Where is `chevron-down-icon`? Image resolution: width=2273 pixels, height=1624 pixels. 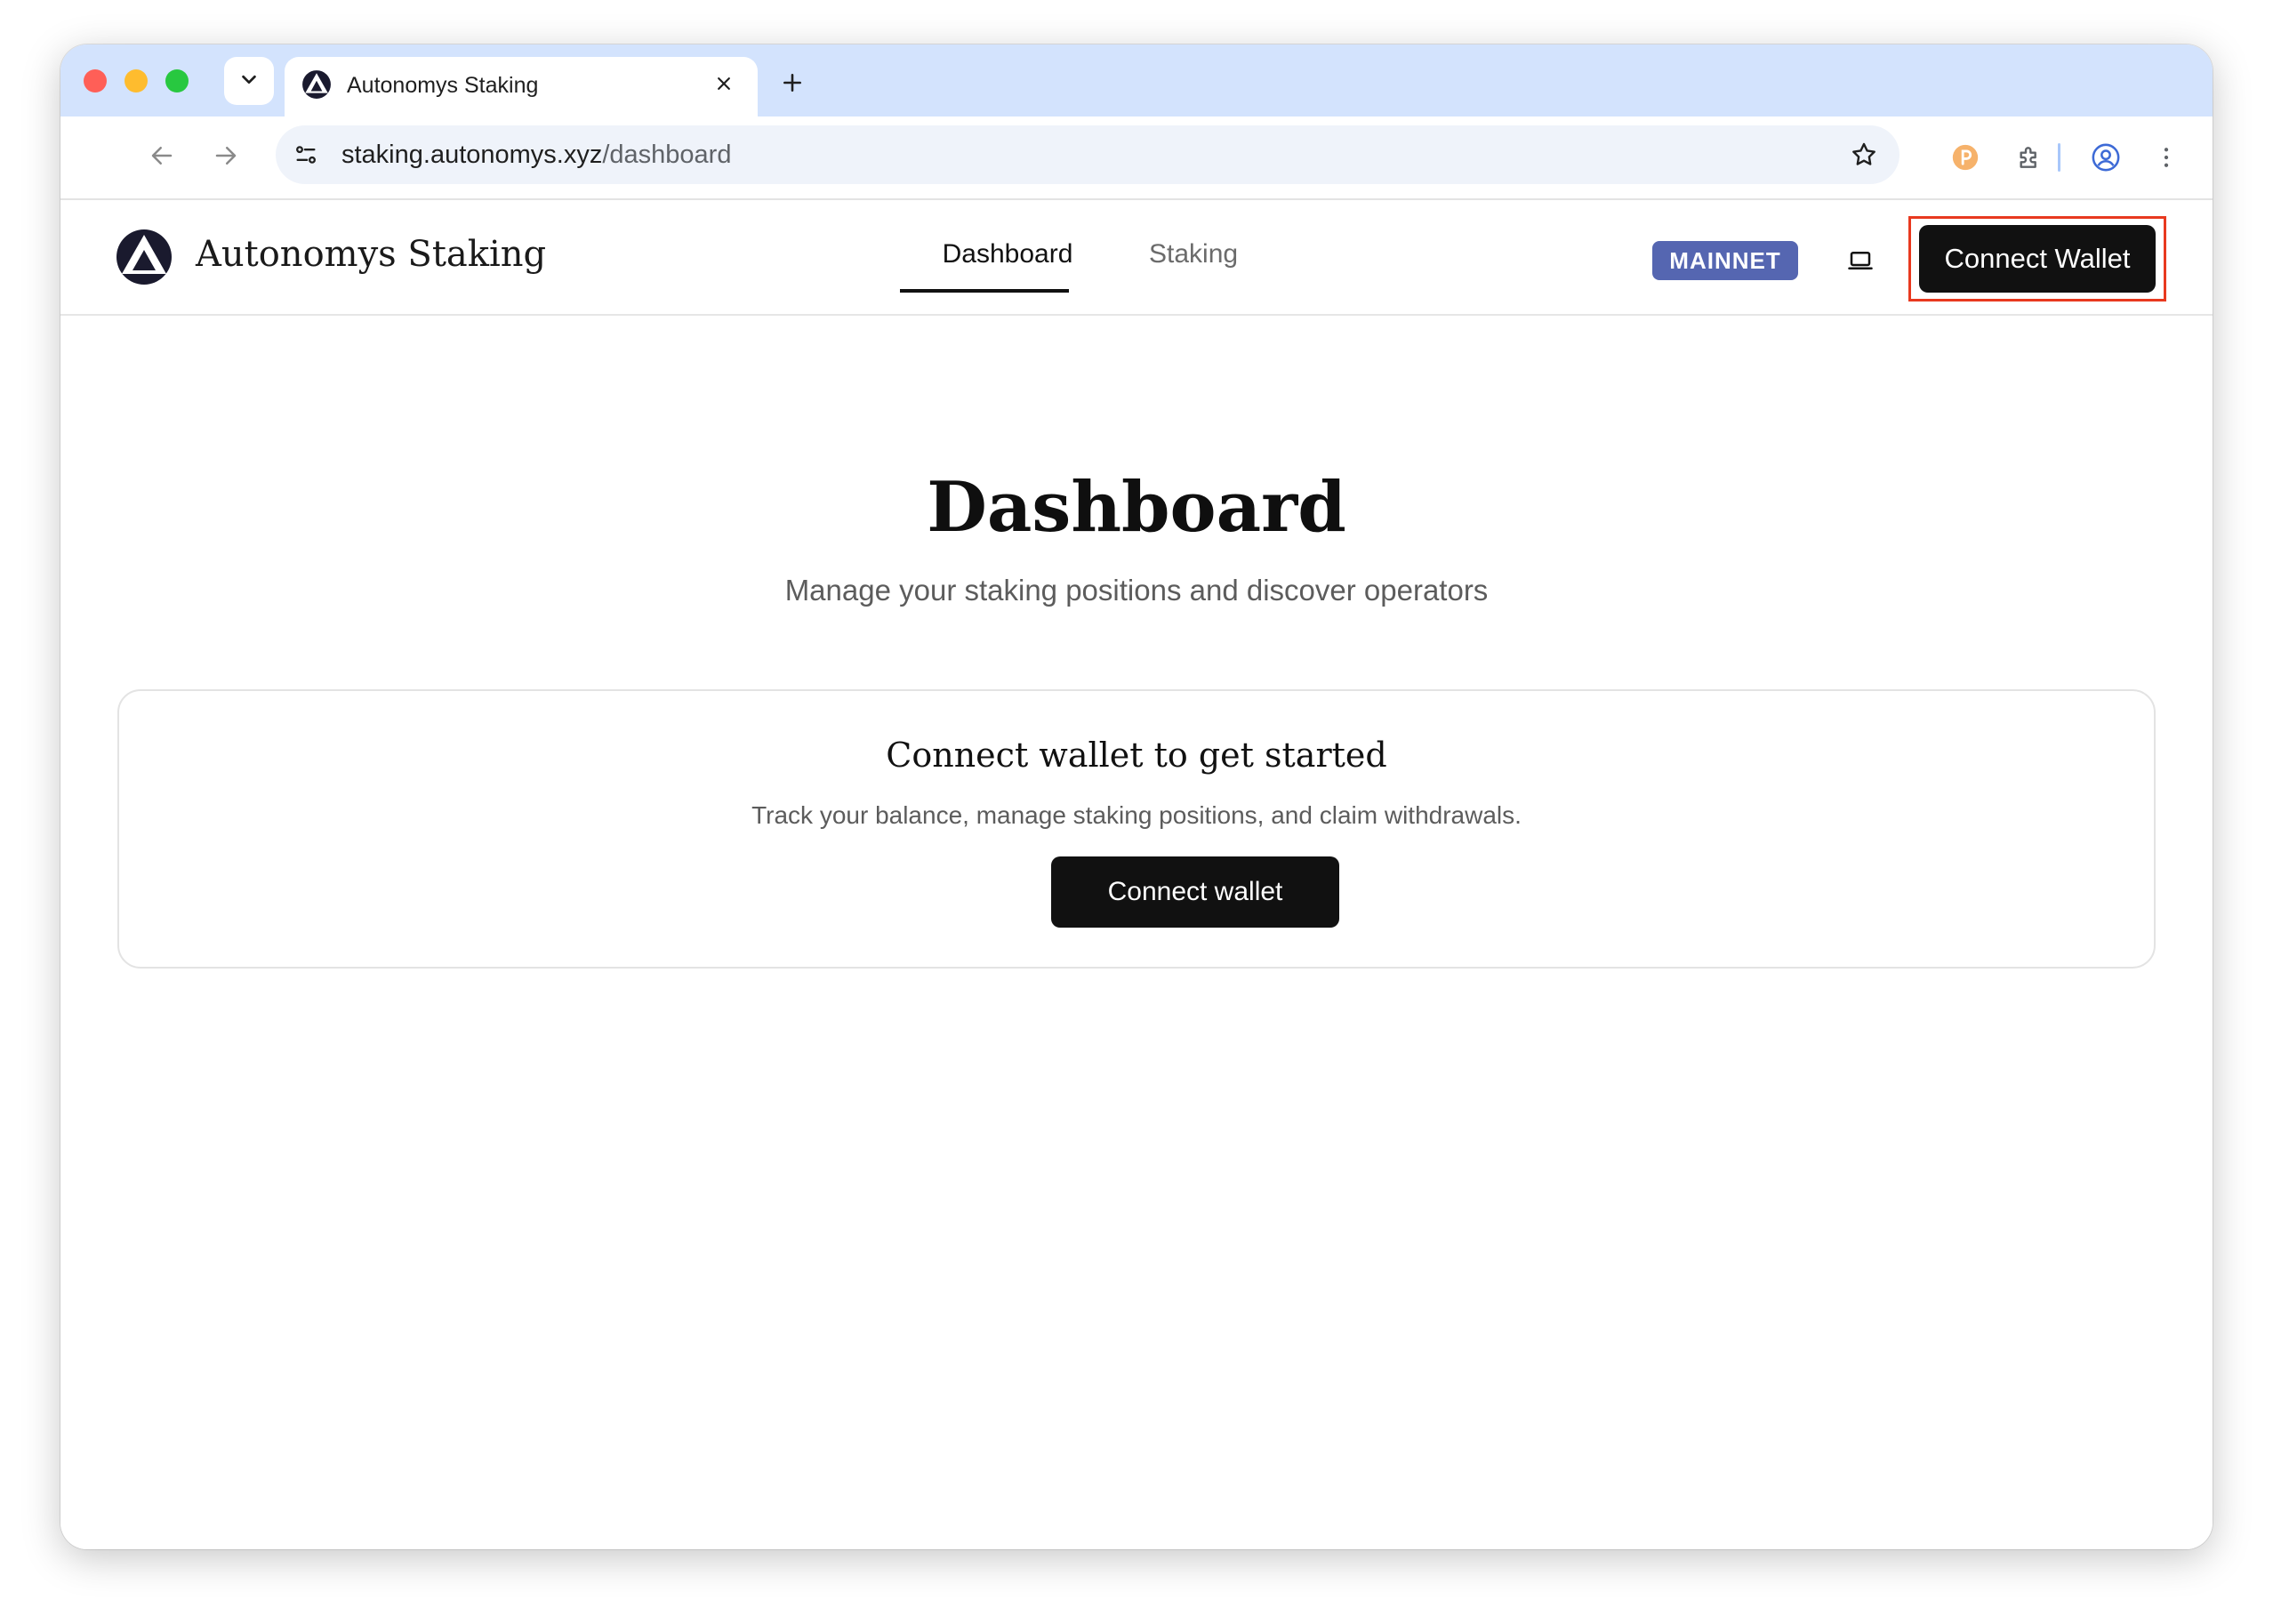 chevron-down-icon is located at coordinates (249, 81).